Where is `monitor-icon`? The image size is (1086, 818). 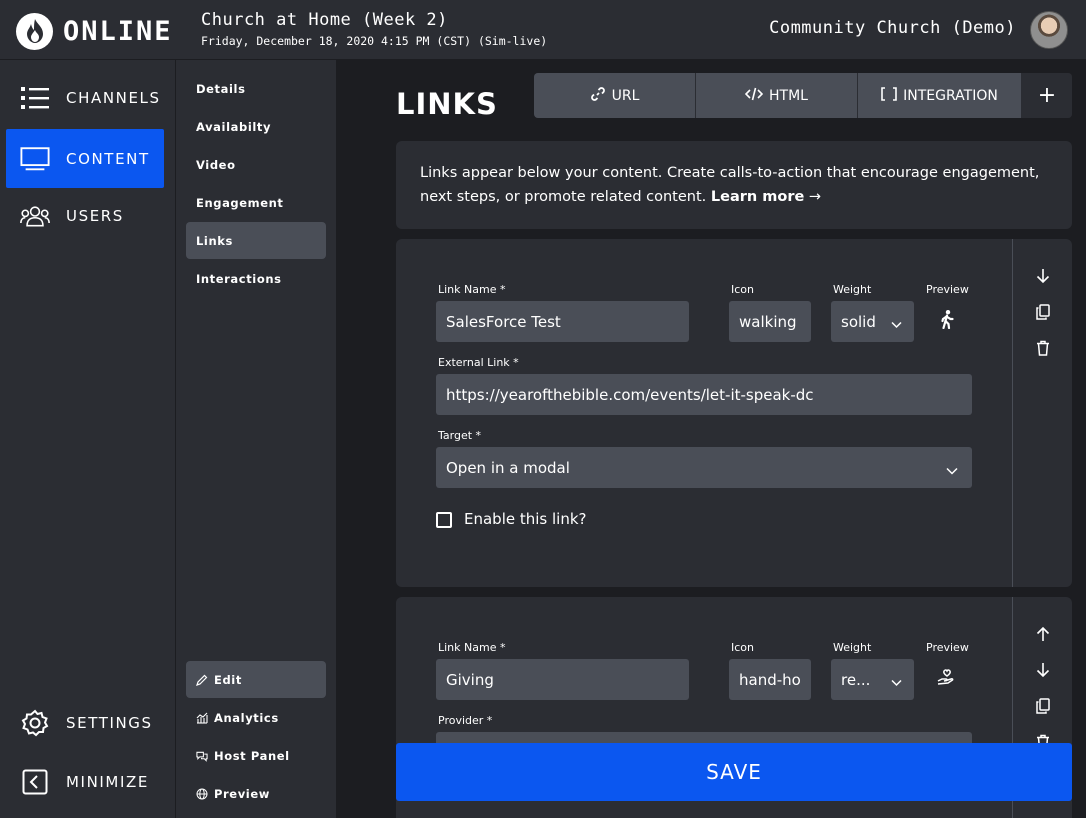 monitor-icon is located at coordinates (35, 159).